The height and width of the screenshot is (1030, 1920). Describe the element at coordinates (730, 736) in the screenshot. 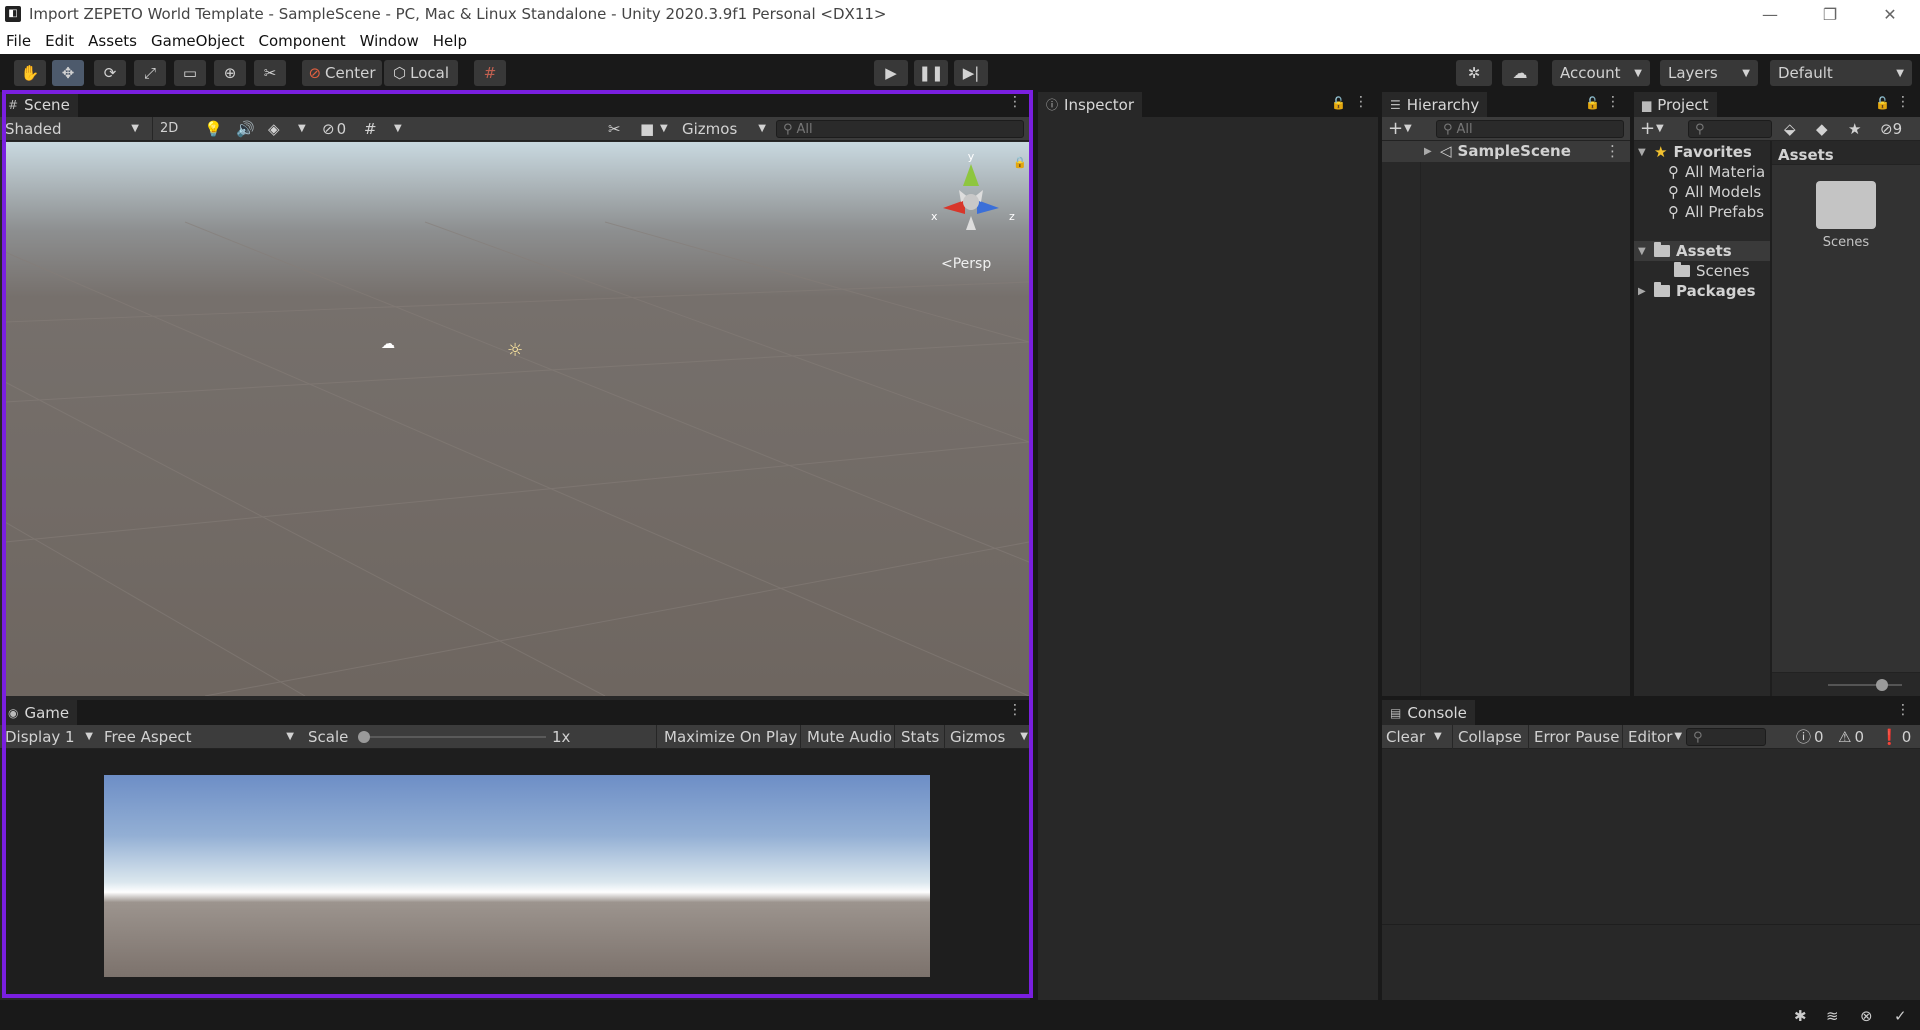

I see `maximize-on-play-toggle: Maximize On Play` at that location.